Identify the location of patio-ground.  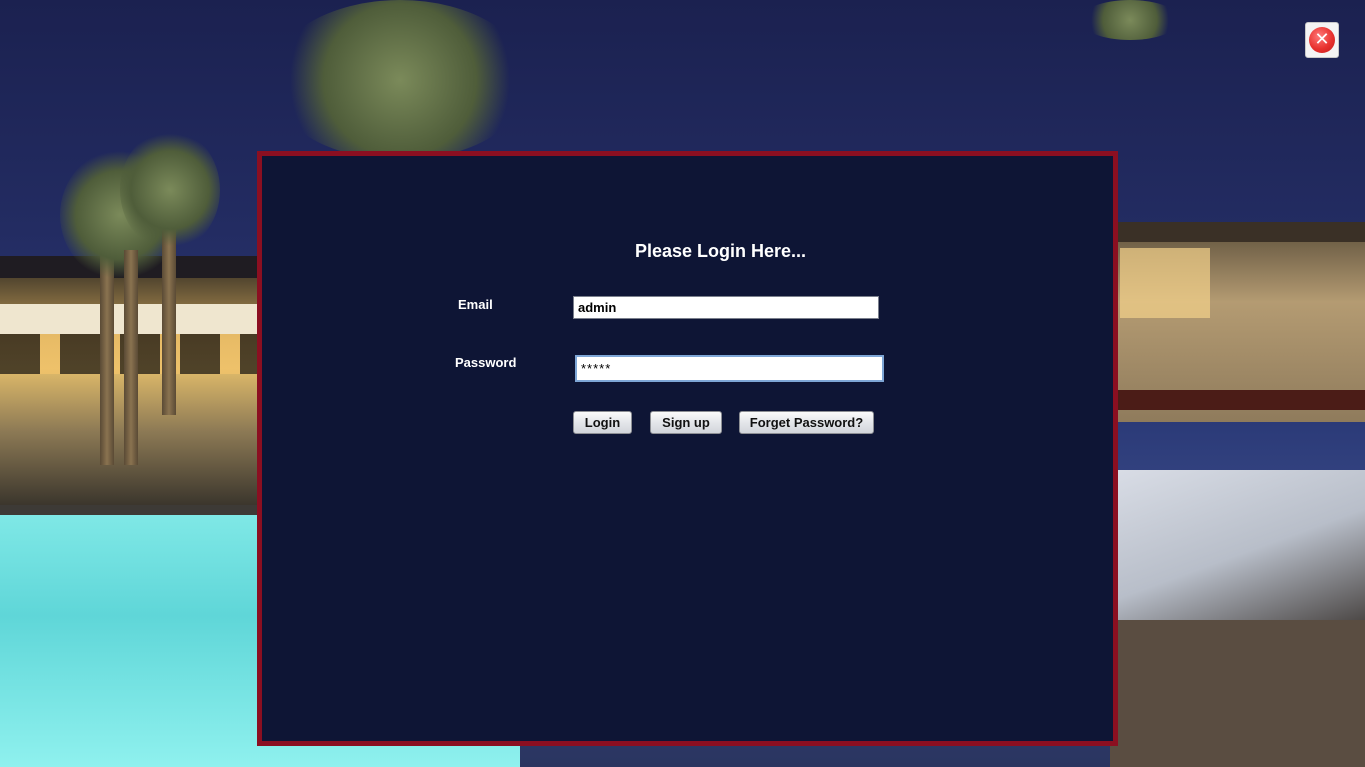
(1237, 693).